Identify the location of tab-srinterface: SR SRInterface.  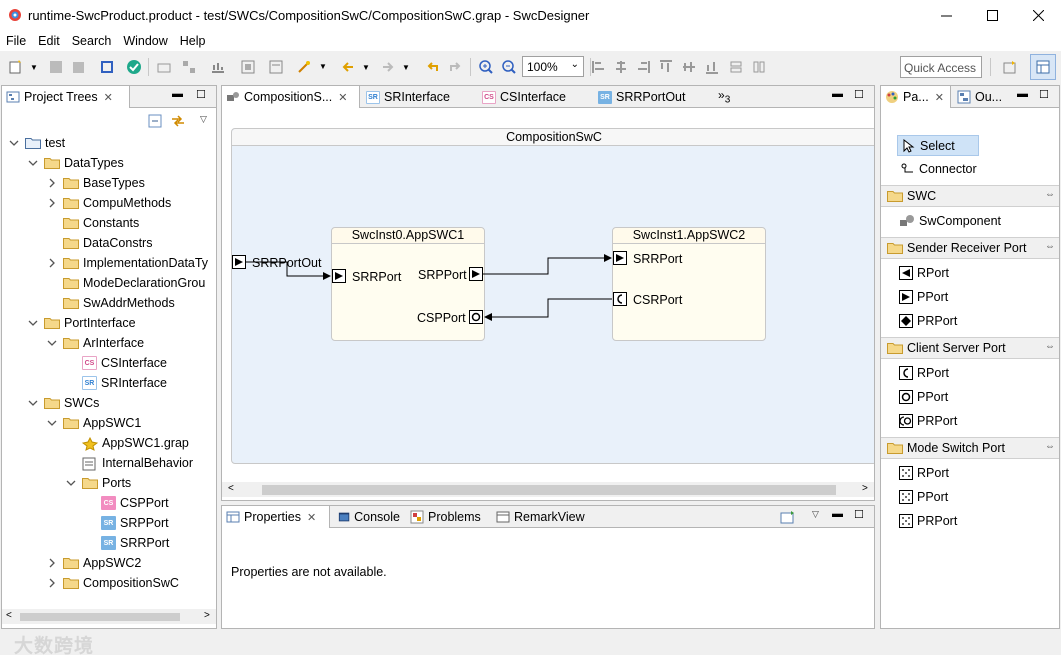
(419, 97).